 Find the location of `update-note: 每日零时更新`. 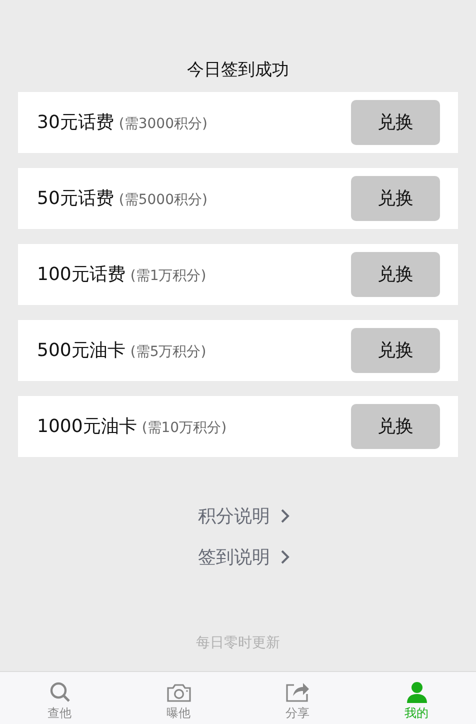

update-note: 每日零时更新 is located at coordinates (238, 643).